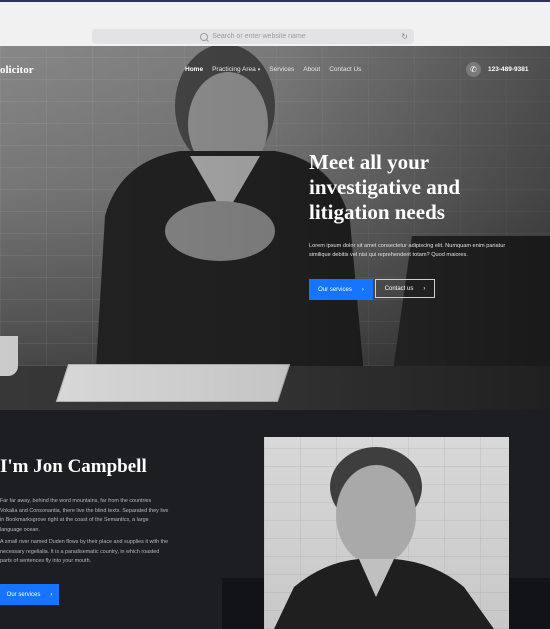 The image size is (550, 629). What do you see at coordinates (259, 36) in the screenshot?
I see `address-placeholder: Search or enter website name` at bounding box center [259, 36].